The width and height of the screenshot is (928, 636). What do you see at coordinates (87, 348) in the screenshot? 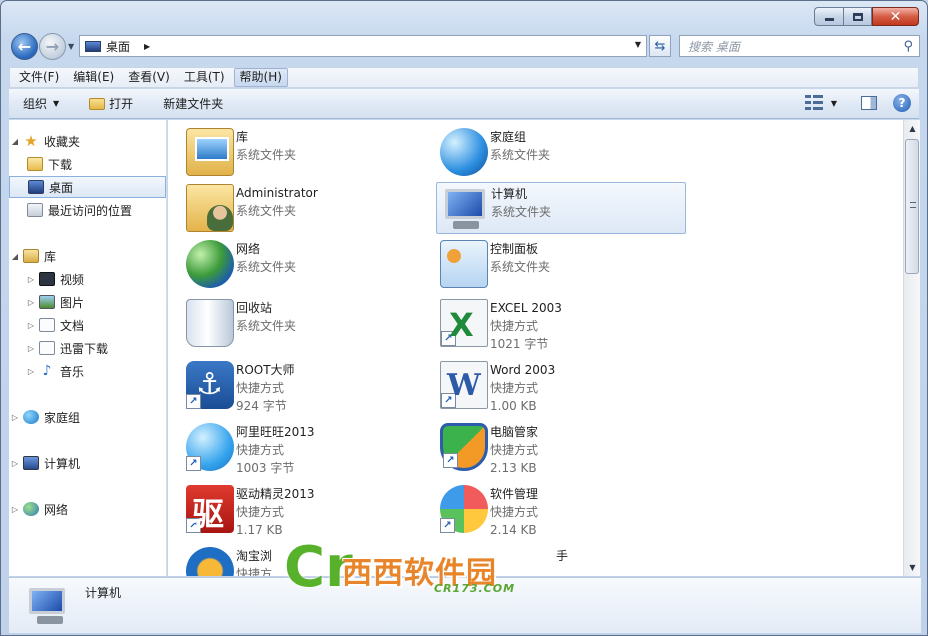
I see `nav-thunder: ▷ 迅雷下载` at bounding box center [87, 348].